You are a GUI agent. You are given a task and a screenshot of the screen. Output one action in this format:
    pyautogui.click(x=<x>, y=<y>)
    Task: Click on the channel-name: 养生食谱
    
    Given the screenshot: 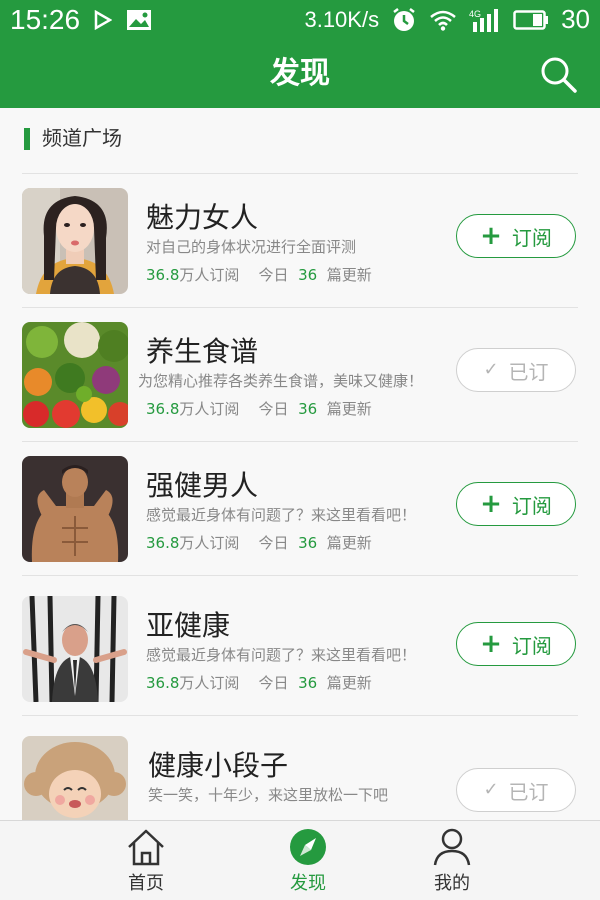 What is the action you would take?
    pyautogui.click(x=202, y=351)
    